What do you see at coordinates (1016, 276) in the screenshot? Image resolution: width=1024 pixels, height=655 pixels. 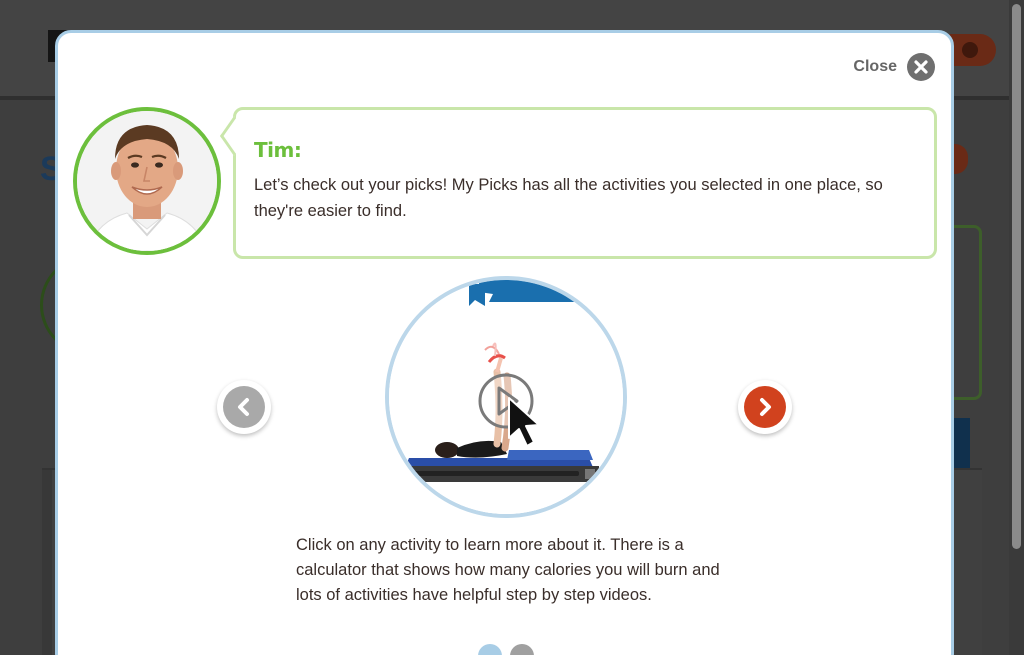 I see `page-scrollbar-thumb` at bounding box center [1016, 276].